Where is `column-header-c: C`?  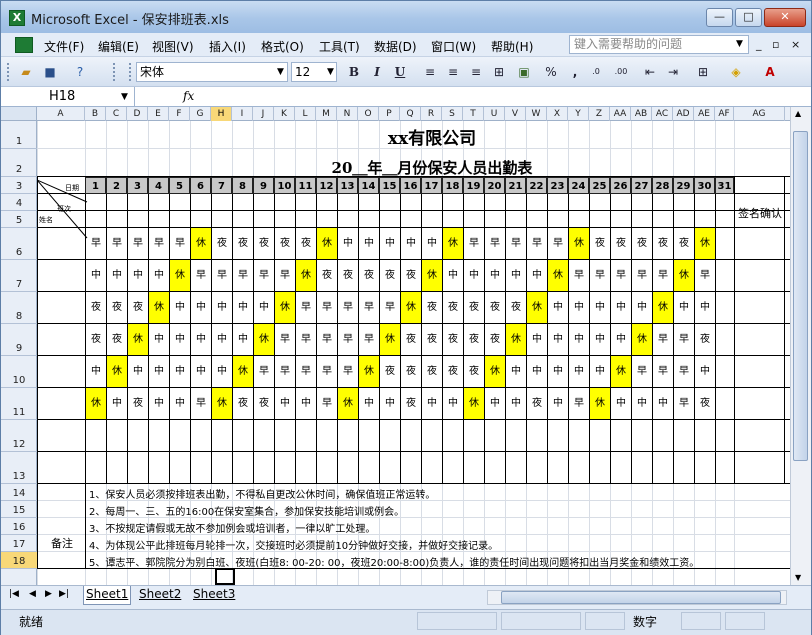 column-header-c: C is located at coordinates (116, 114).